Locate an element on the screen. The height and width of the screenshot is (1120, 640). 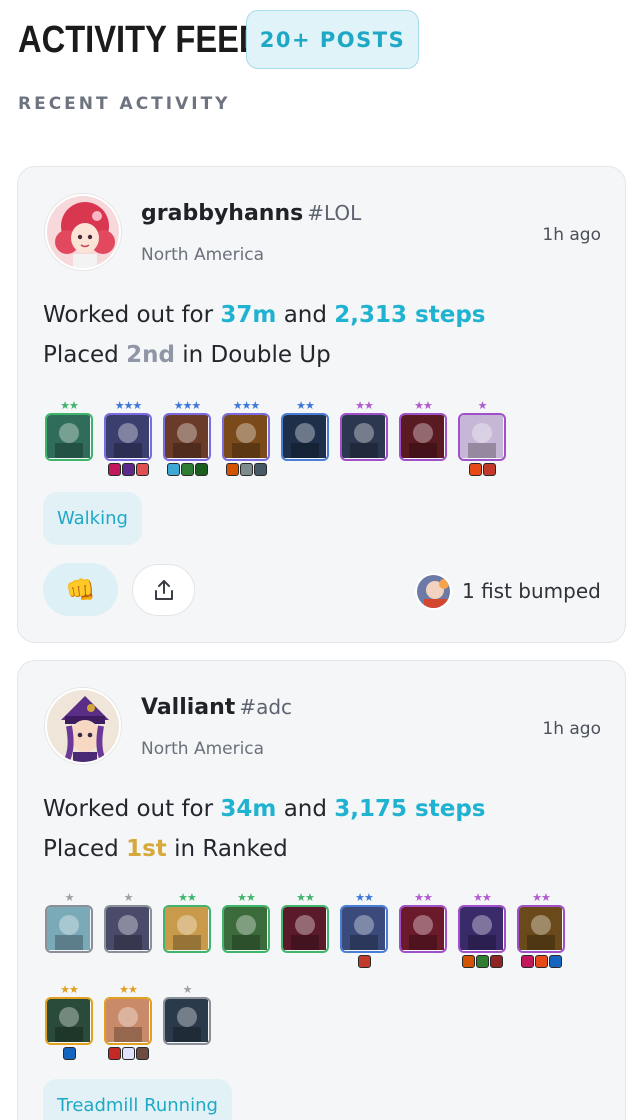
fist-bump-button: 👊 is located at coordinates (80, 589).